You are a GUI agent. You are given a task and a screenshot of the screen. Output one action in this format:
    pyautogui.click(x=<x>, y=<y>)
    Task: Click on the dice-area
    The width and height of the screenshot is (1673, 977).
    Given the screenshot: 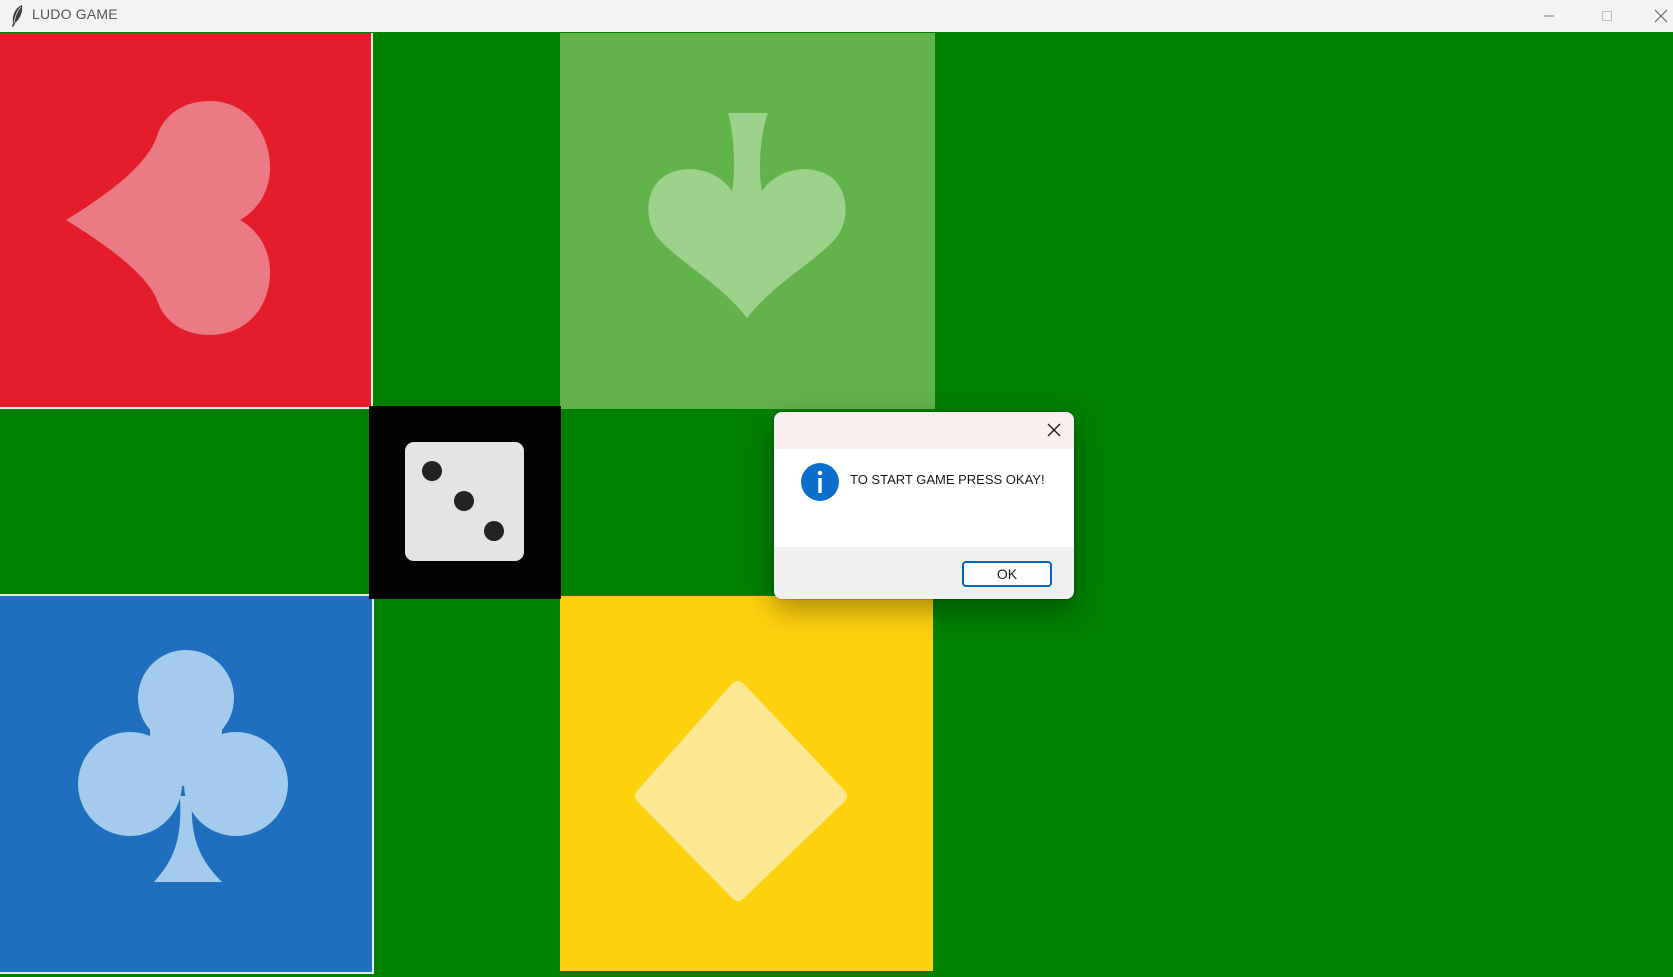 What is the action you would take?
    pyautogui.click(x=465, y=502)
    